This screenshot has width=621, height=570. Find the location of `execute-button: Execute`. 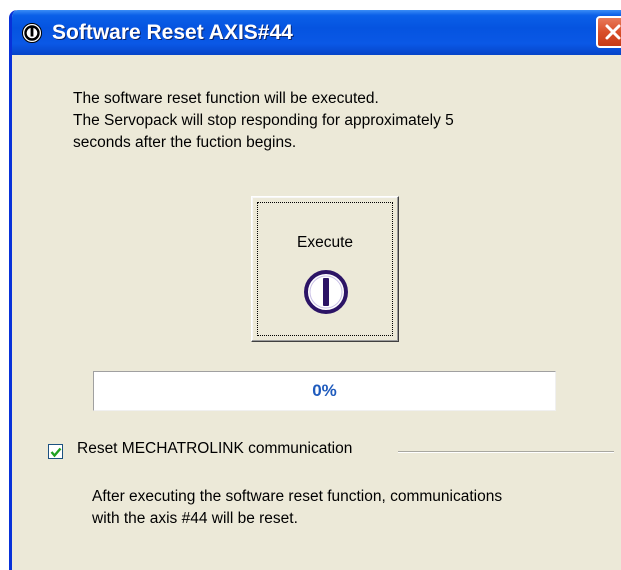

execute-button: Execute is located at coordinates (325, 269).